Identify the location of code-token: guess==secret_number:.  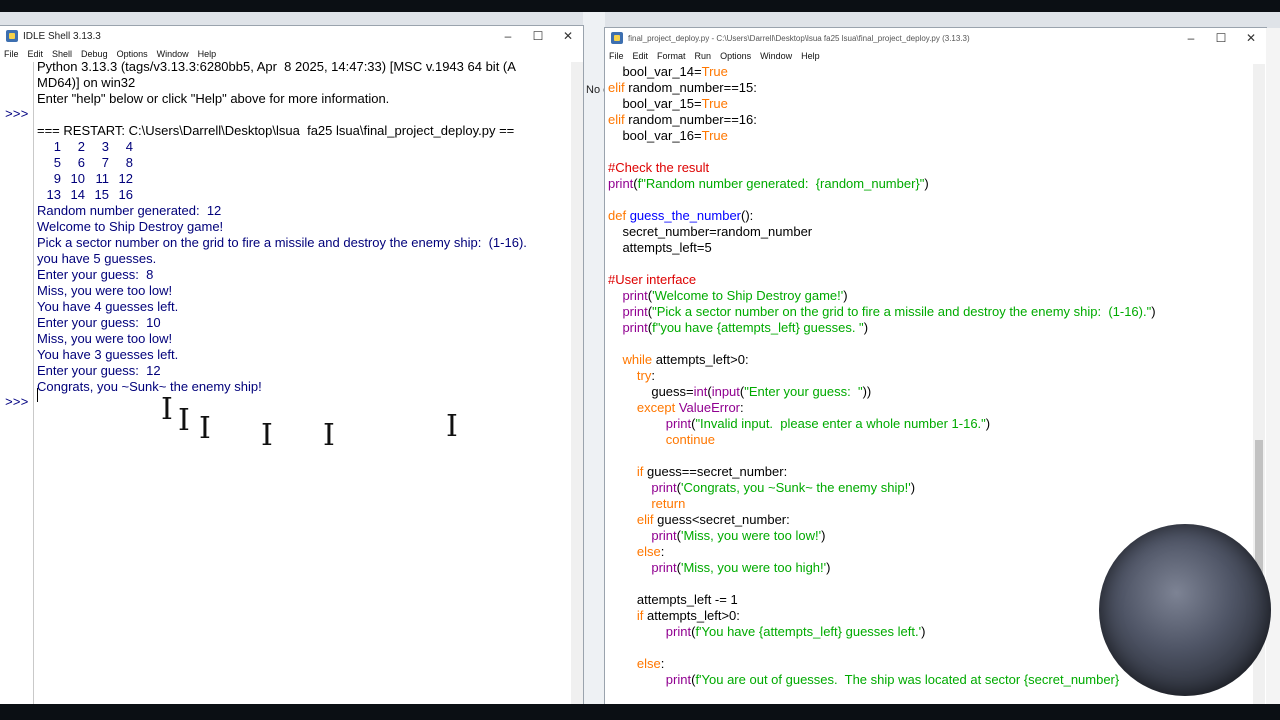
(715, 471).